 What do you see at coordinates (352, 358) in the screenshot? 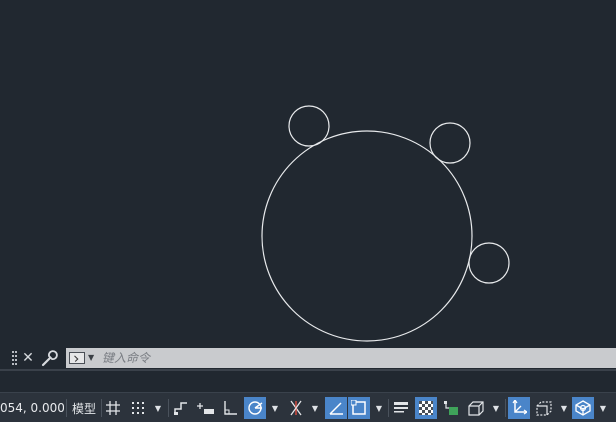
I see `command-input` at bounding box center [352, 358].